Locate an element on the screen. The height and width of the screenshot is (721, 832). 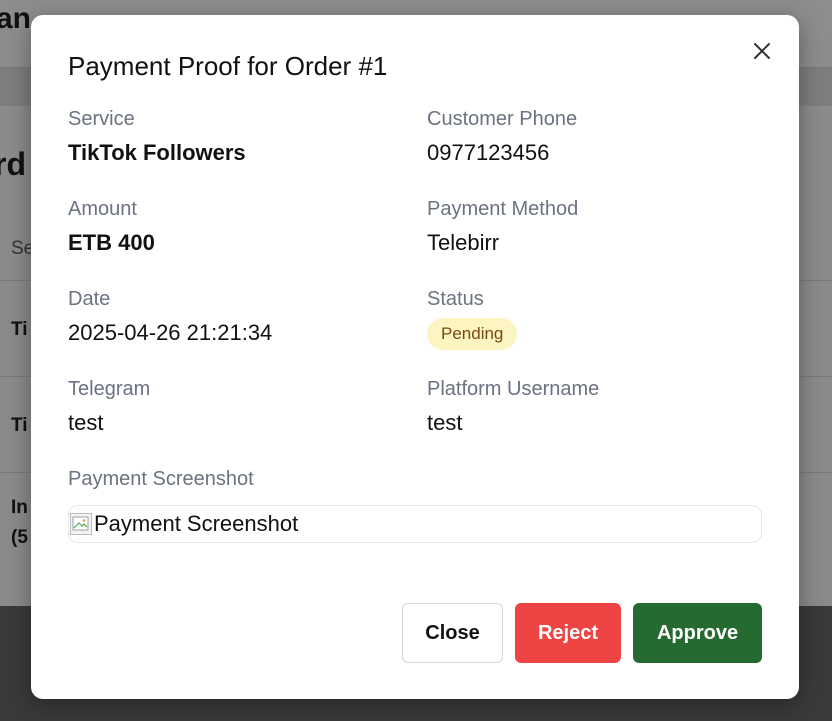
customer-phone-value: 0977123456 is located at coordinates (488, 152).